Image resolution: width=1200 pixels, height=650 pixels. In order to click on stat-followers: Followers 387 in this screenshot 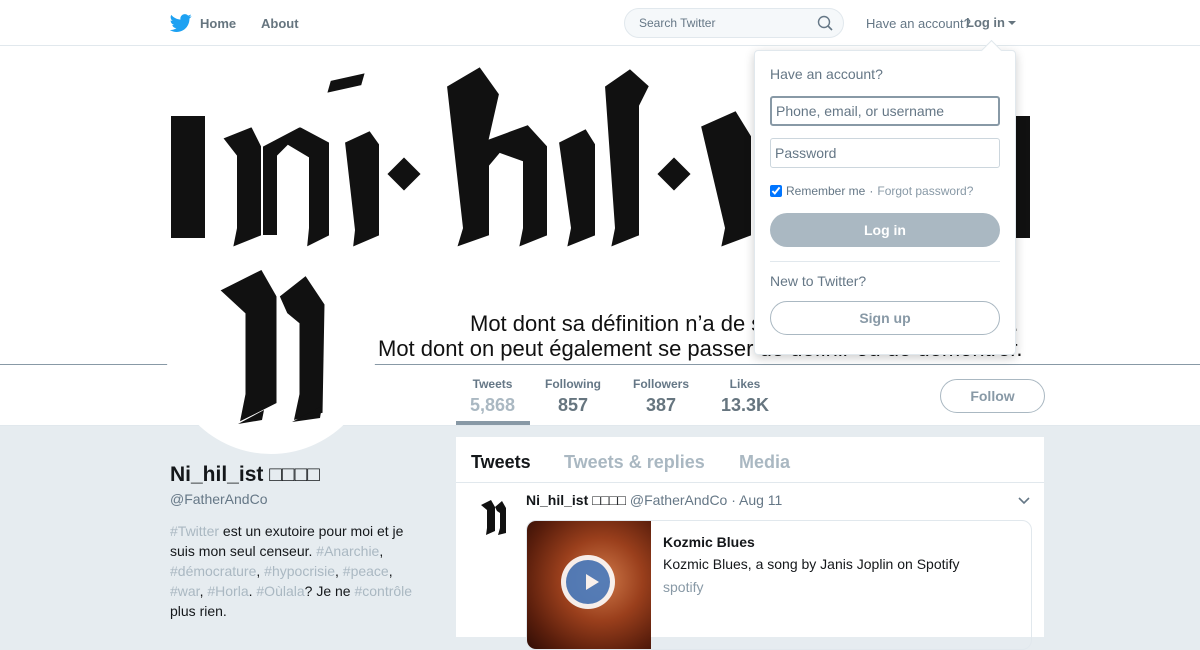, I will do `click(661, 396)`.